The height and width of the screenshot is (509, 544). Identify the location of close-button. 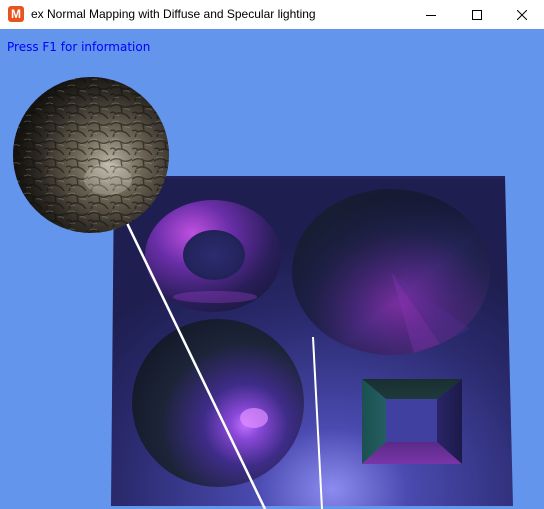
(521, 14).